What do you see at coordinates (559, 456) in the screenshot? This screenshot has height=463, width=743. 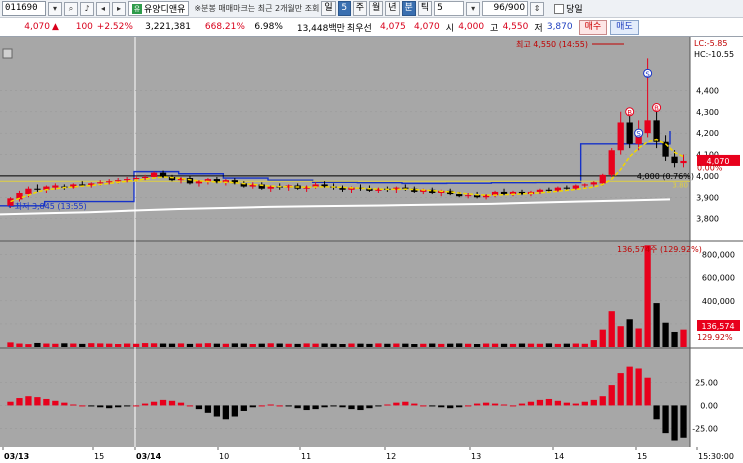 I see `time-tick-label: 14` at bounding box center [559, 456].